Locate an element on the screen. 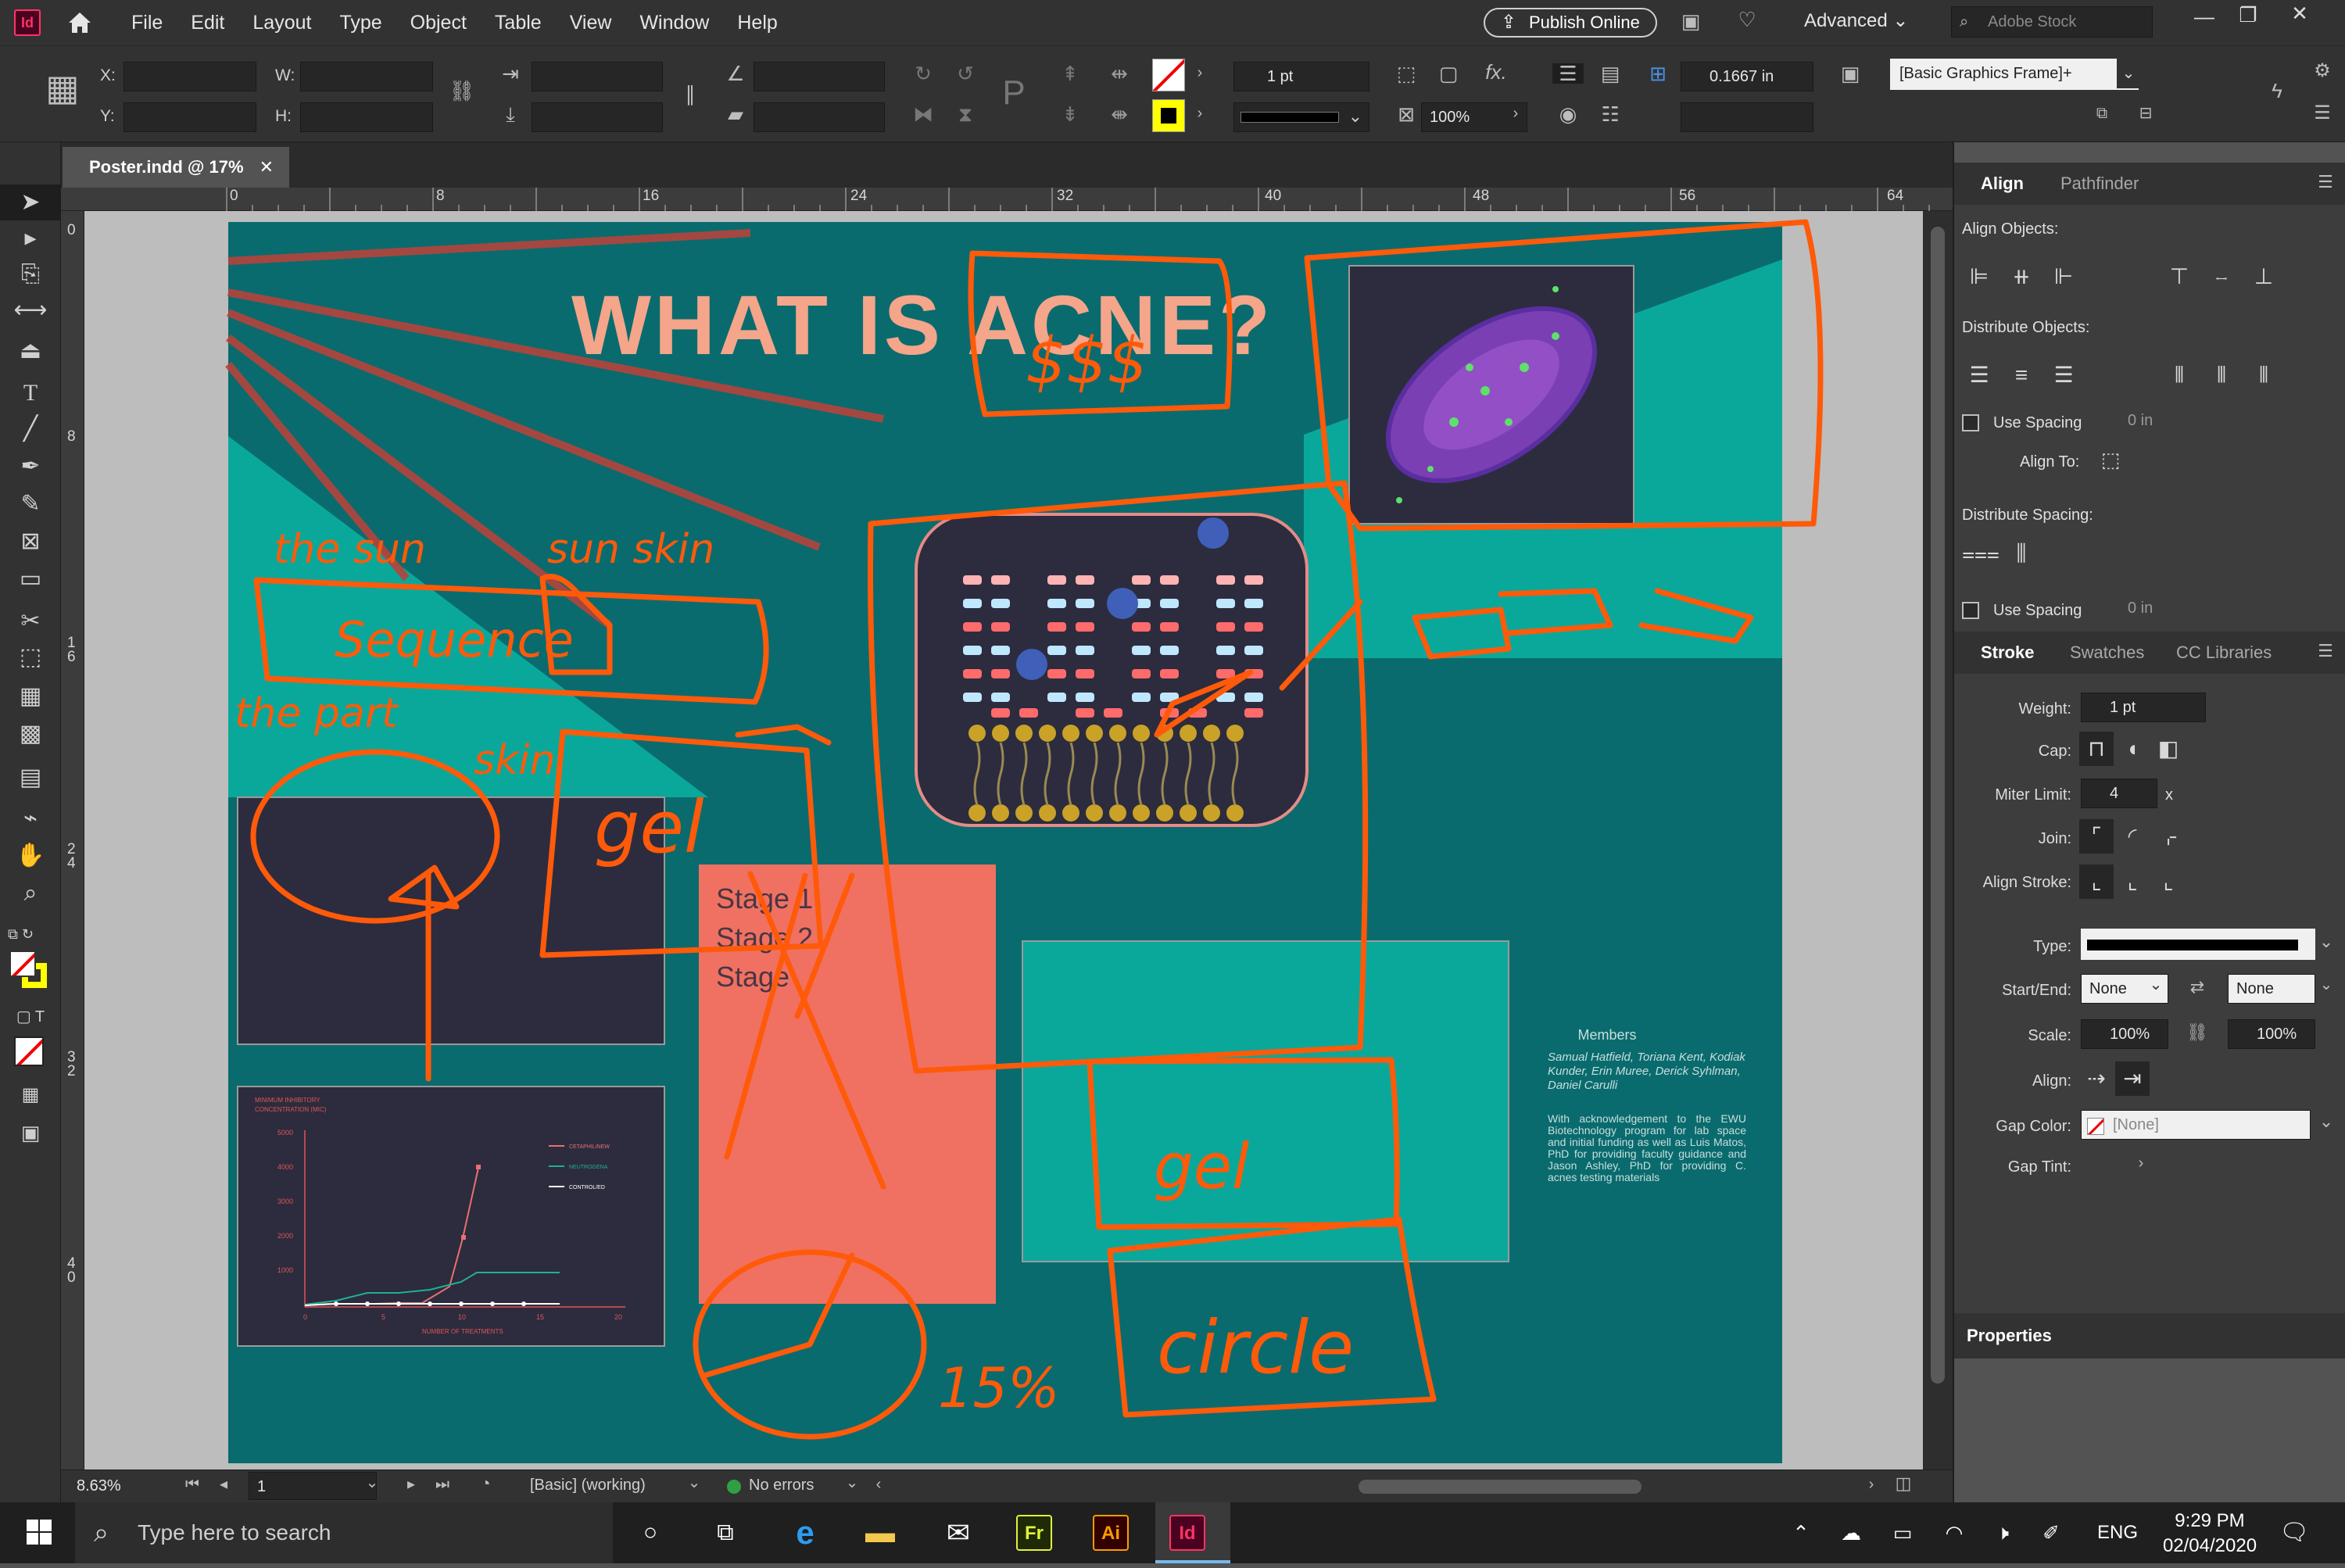 This screenshot has width=2345, height=1568. note-tool-icon: ▤ is located at coordinates (30, 778).